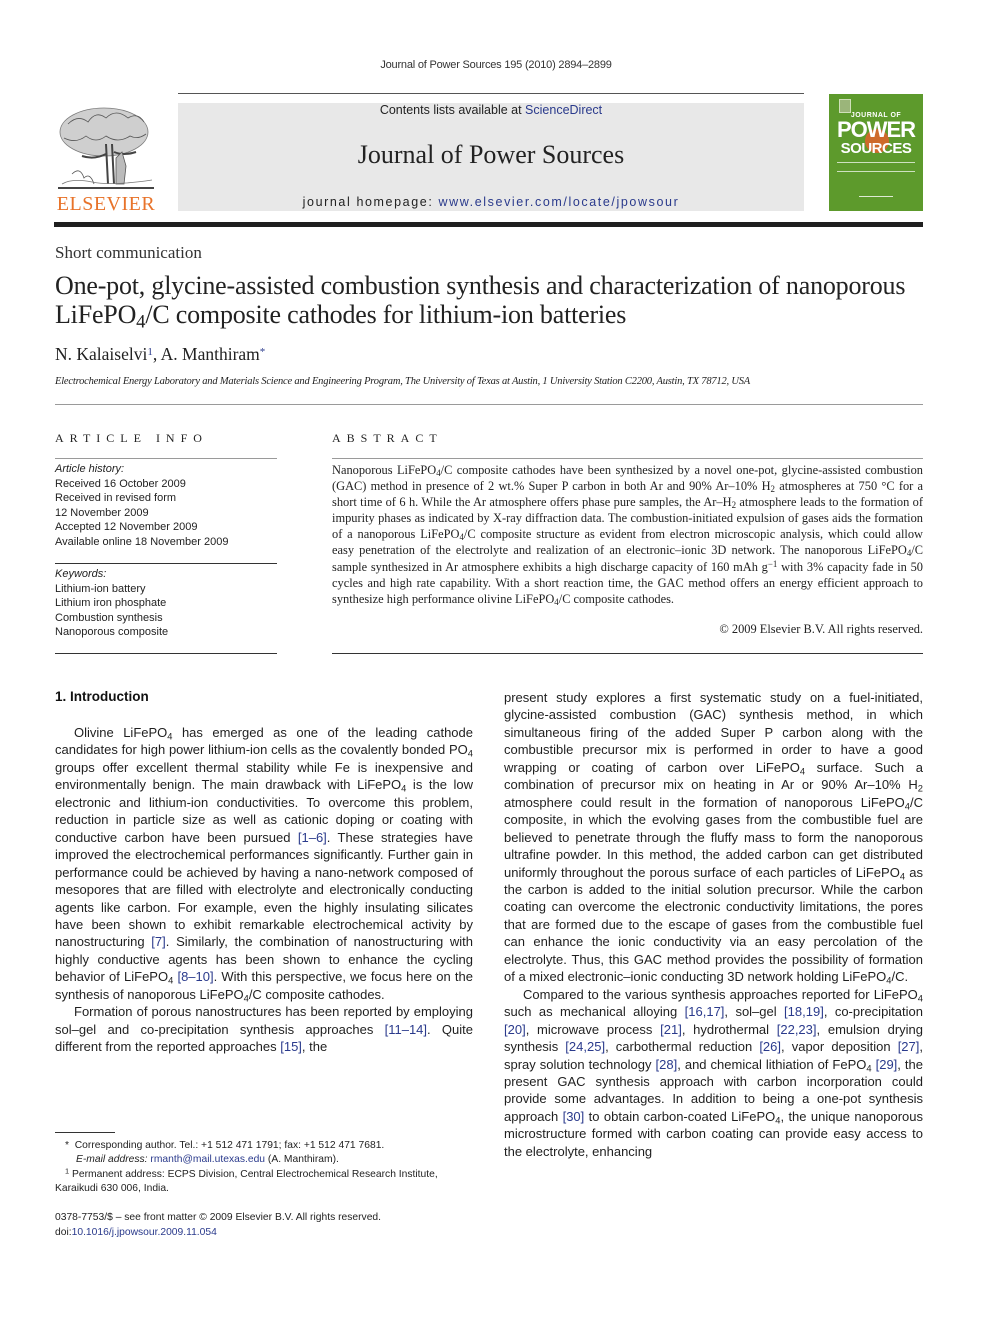 The image size is (992, 1323). I want to click on email-suffix: (A. Manthiram)., so click(303, 1160).